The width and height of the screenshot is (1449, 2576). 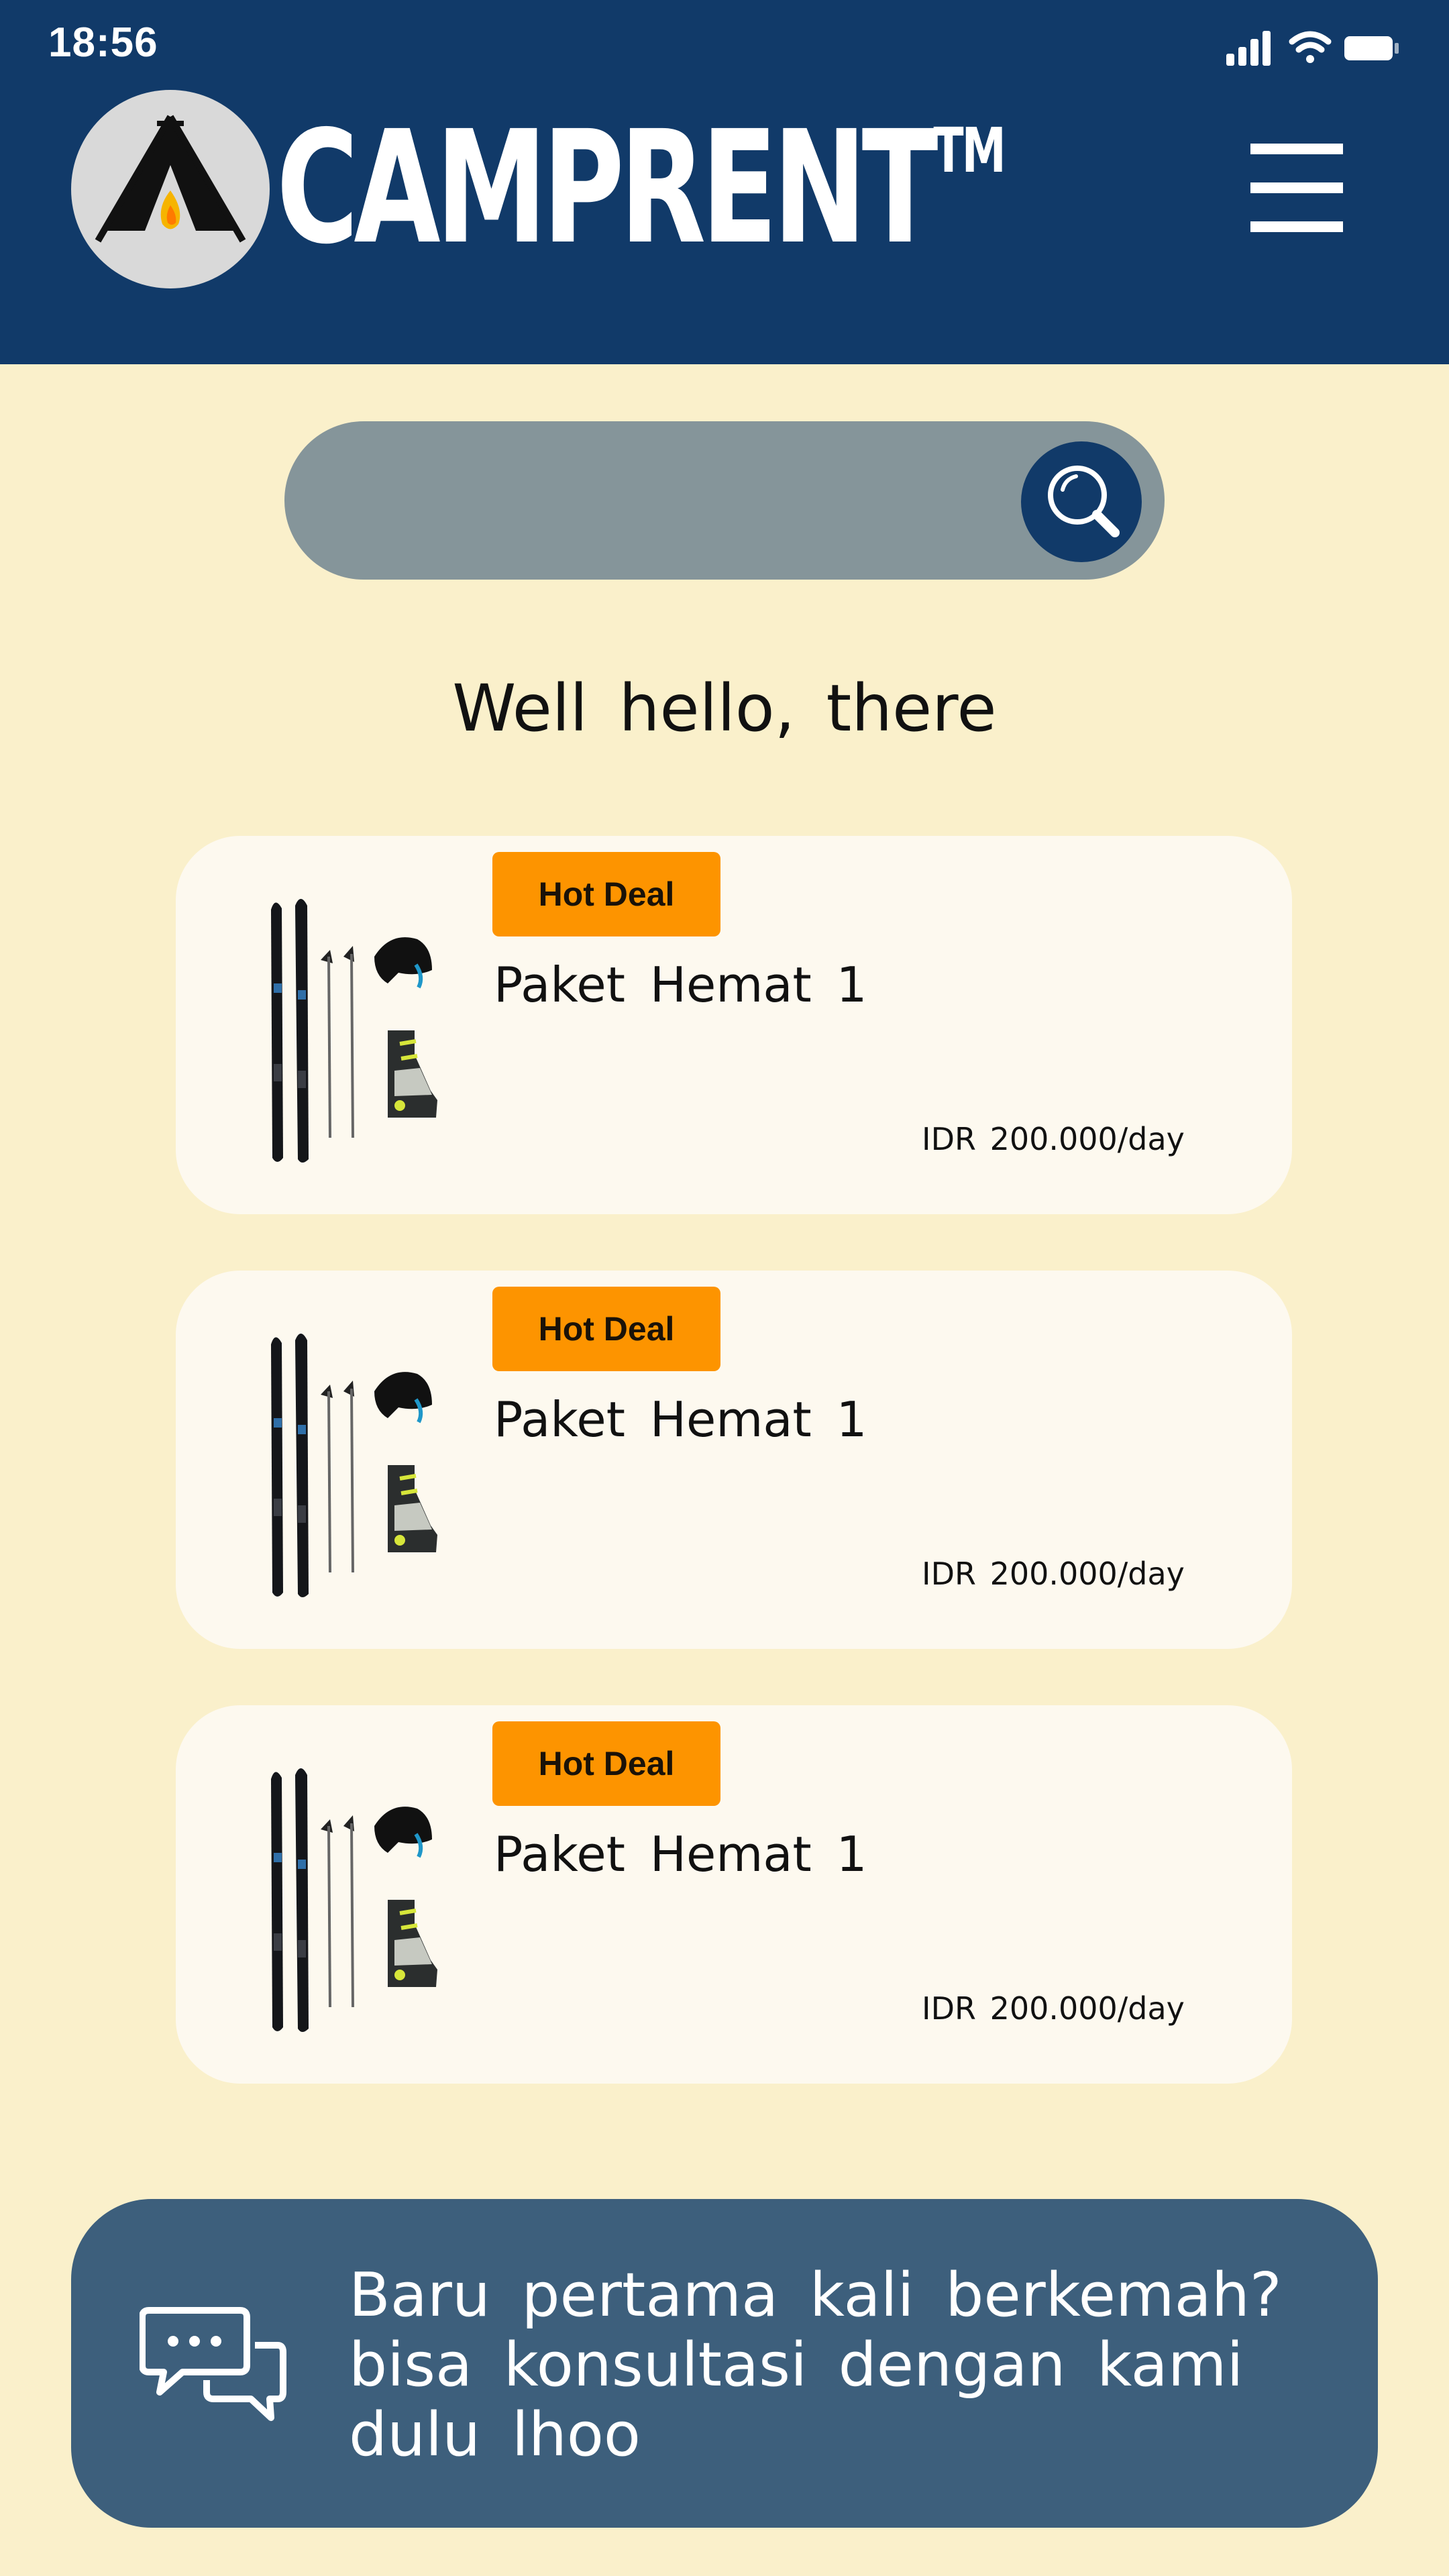 What do you see at coordinates (103, 42) in the screenshot?
I see `status-time: 18:56` at bounding box center [103, 42].